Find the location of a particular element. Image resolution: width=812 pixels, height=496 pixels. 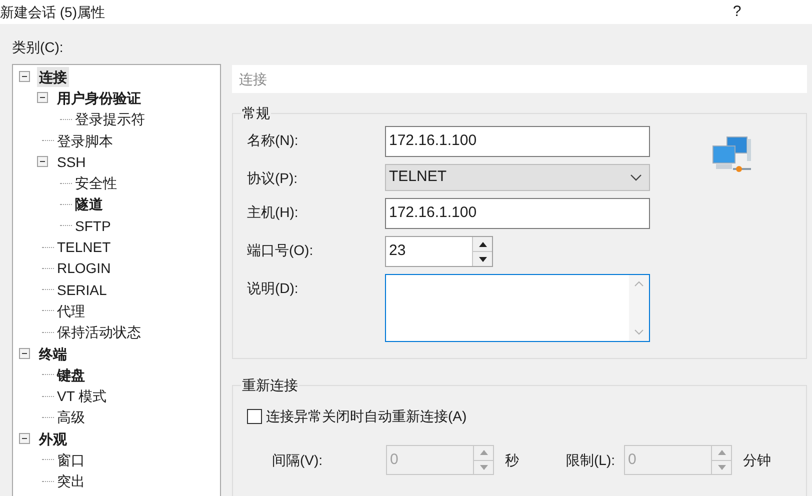

field-label: 说明(D): is located at coordinates (273, 288).